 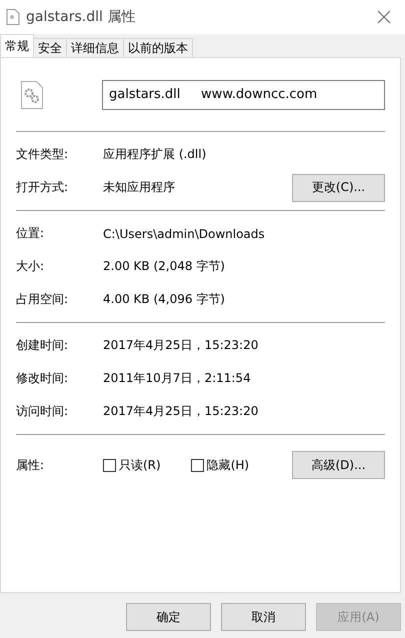 What do you see at coordinates (81, 17) in the screenshot?
I see `window-title: galstars.dll 属性` at bounding box center [81, 17].